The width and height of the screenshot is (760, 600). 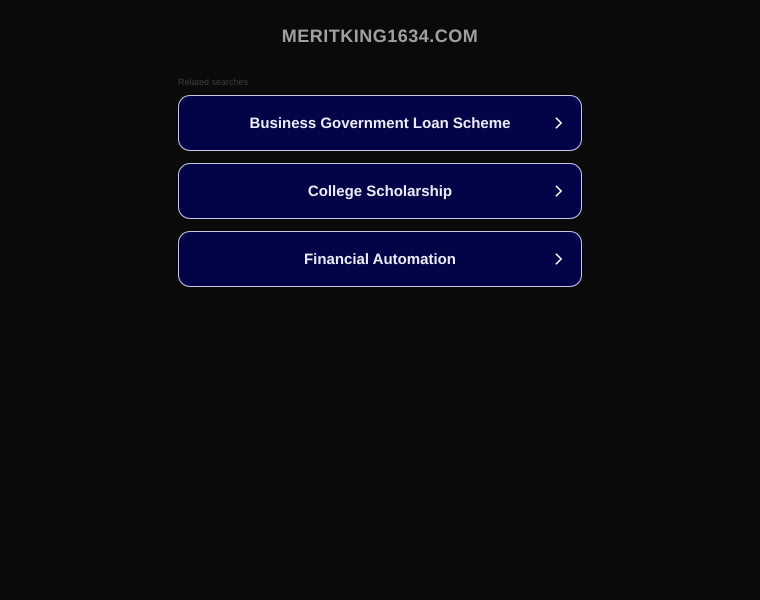 I want to click on site-domain: MERITKING1634.COM, so click(x=380, y=36).